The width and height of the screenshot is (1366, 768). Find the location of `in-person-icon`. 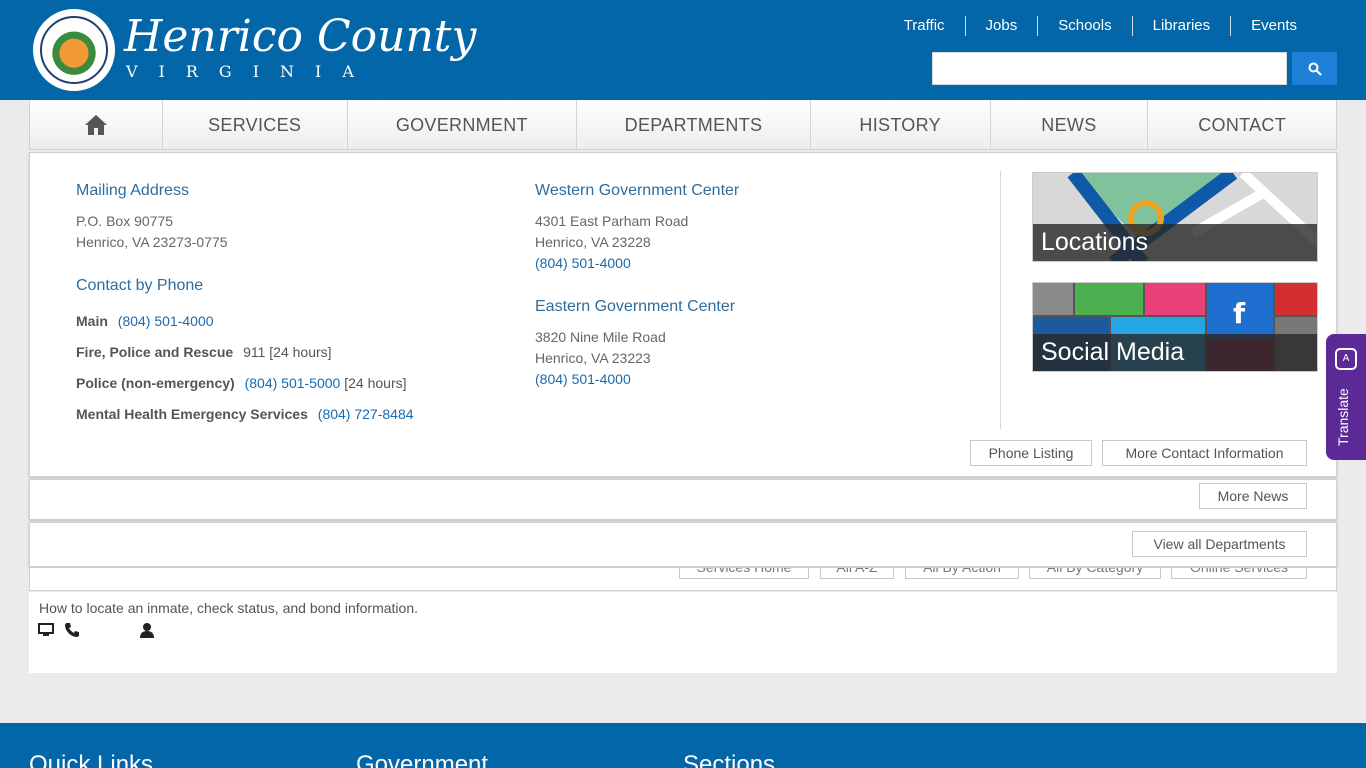

in-person-icon is located at coordinates (147, 630).